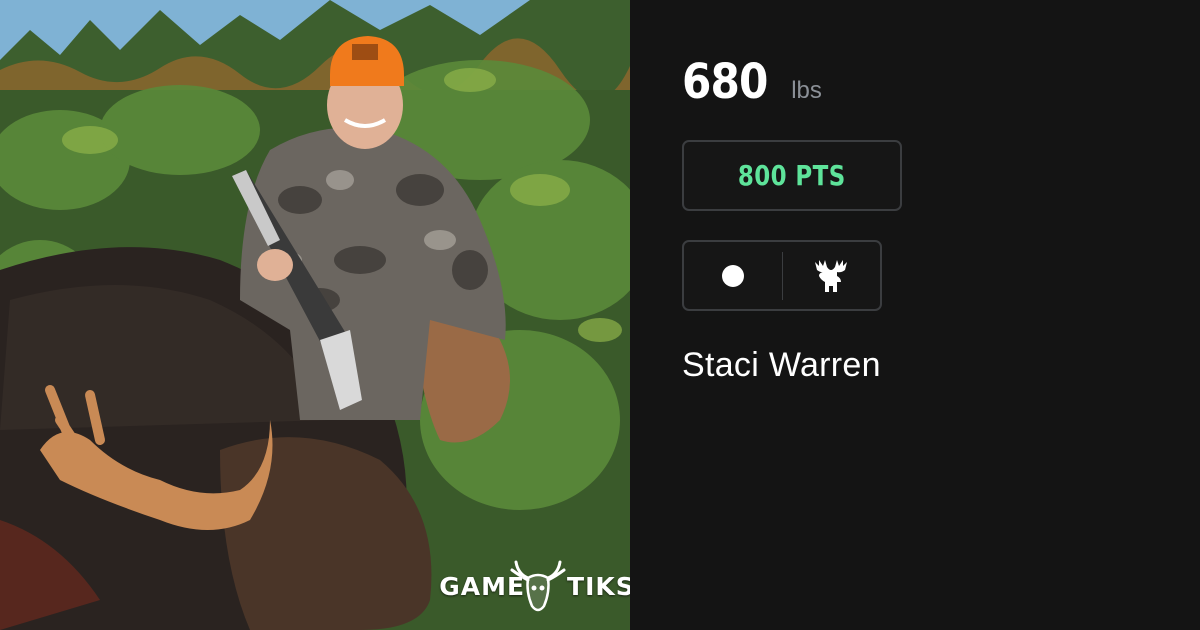 The image size is (1200, 630). I want to click on points-badge: 800 PTS, so click(792, 175).